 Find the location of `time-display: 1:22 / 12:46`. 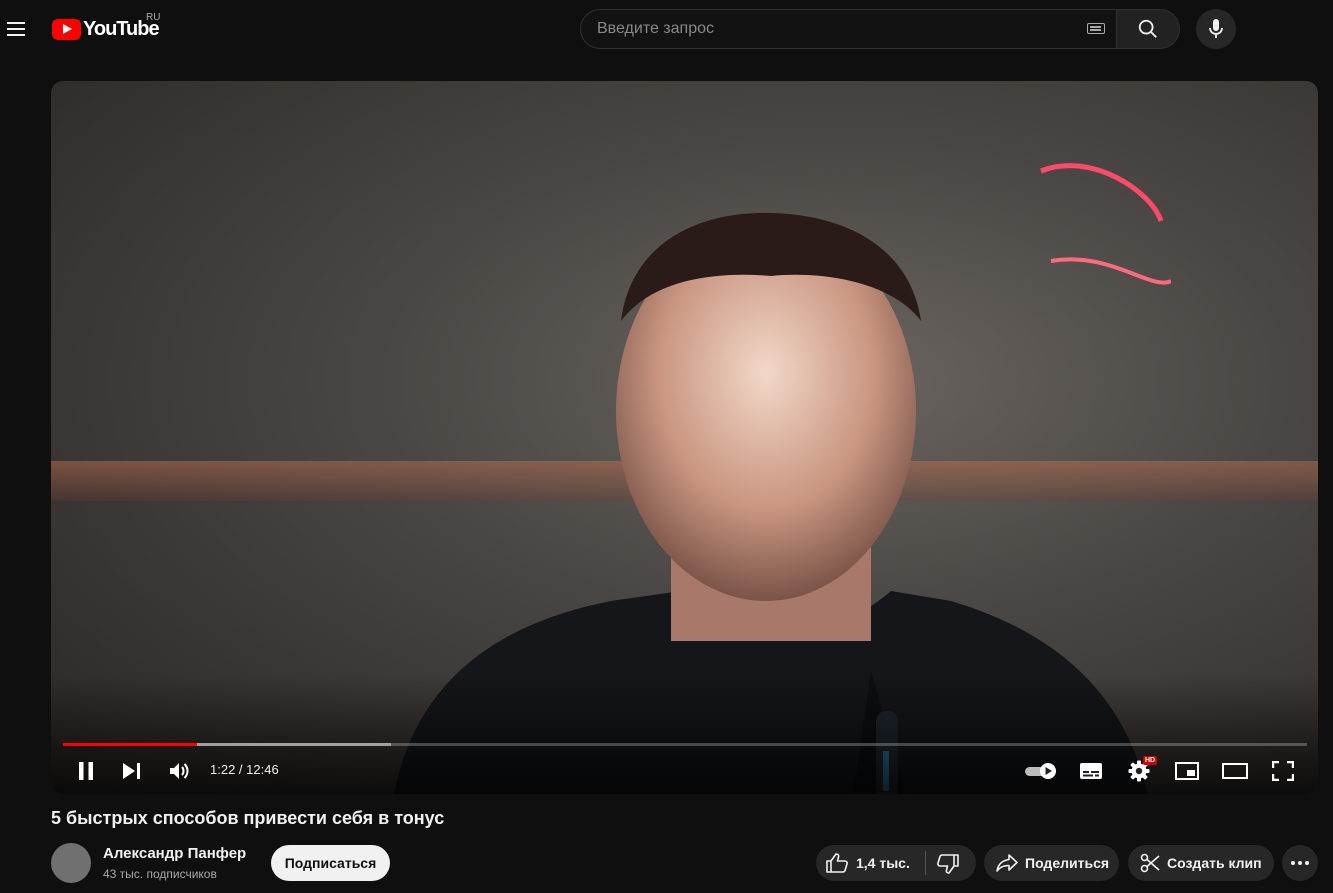

time-display: 1:22 / 12:46 is located at coordinates (244, 769).